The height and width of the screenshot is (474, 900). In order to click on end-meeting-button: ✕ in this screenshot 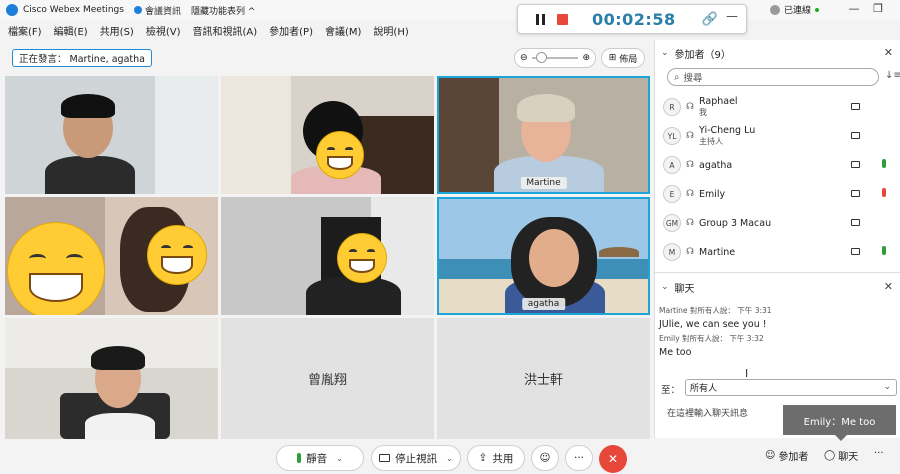, I will do `click(613, 459)`.